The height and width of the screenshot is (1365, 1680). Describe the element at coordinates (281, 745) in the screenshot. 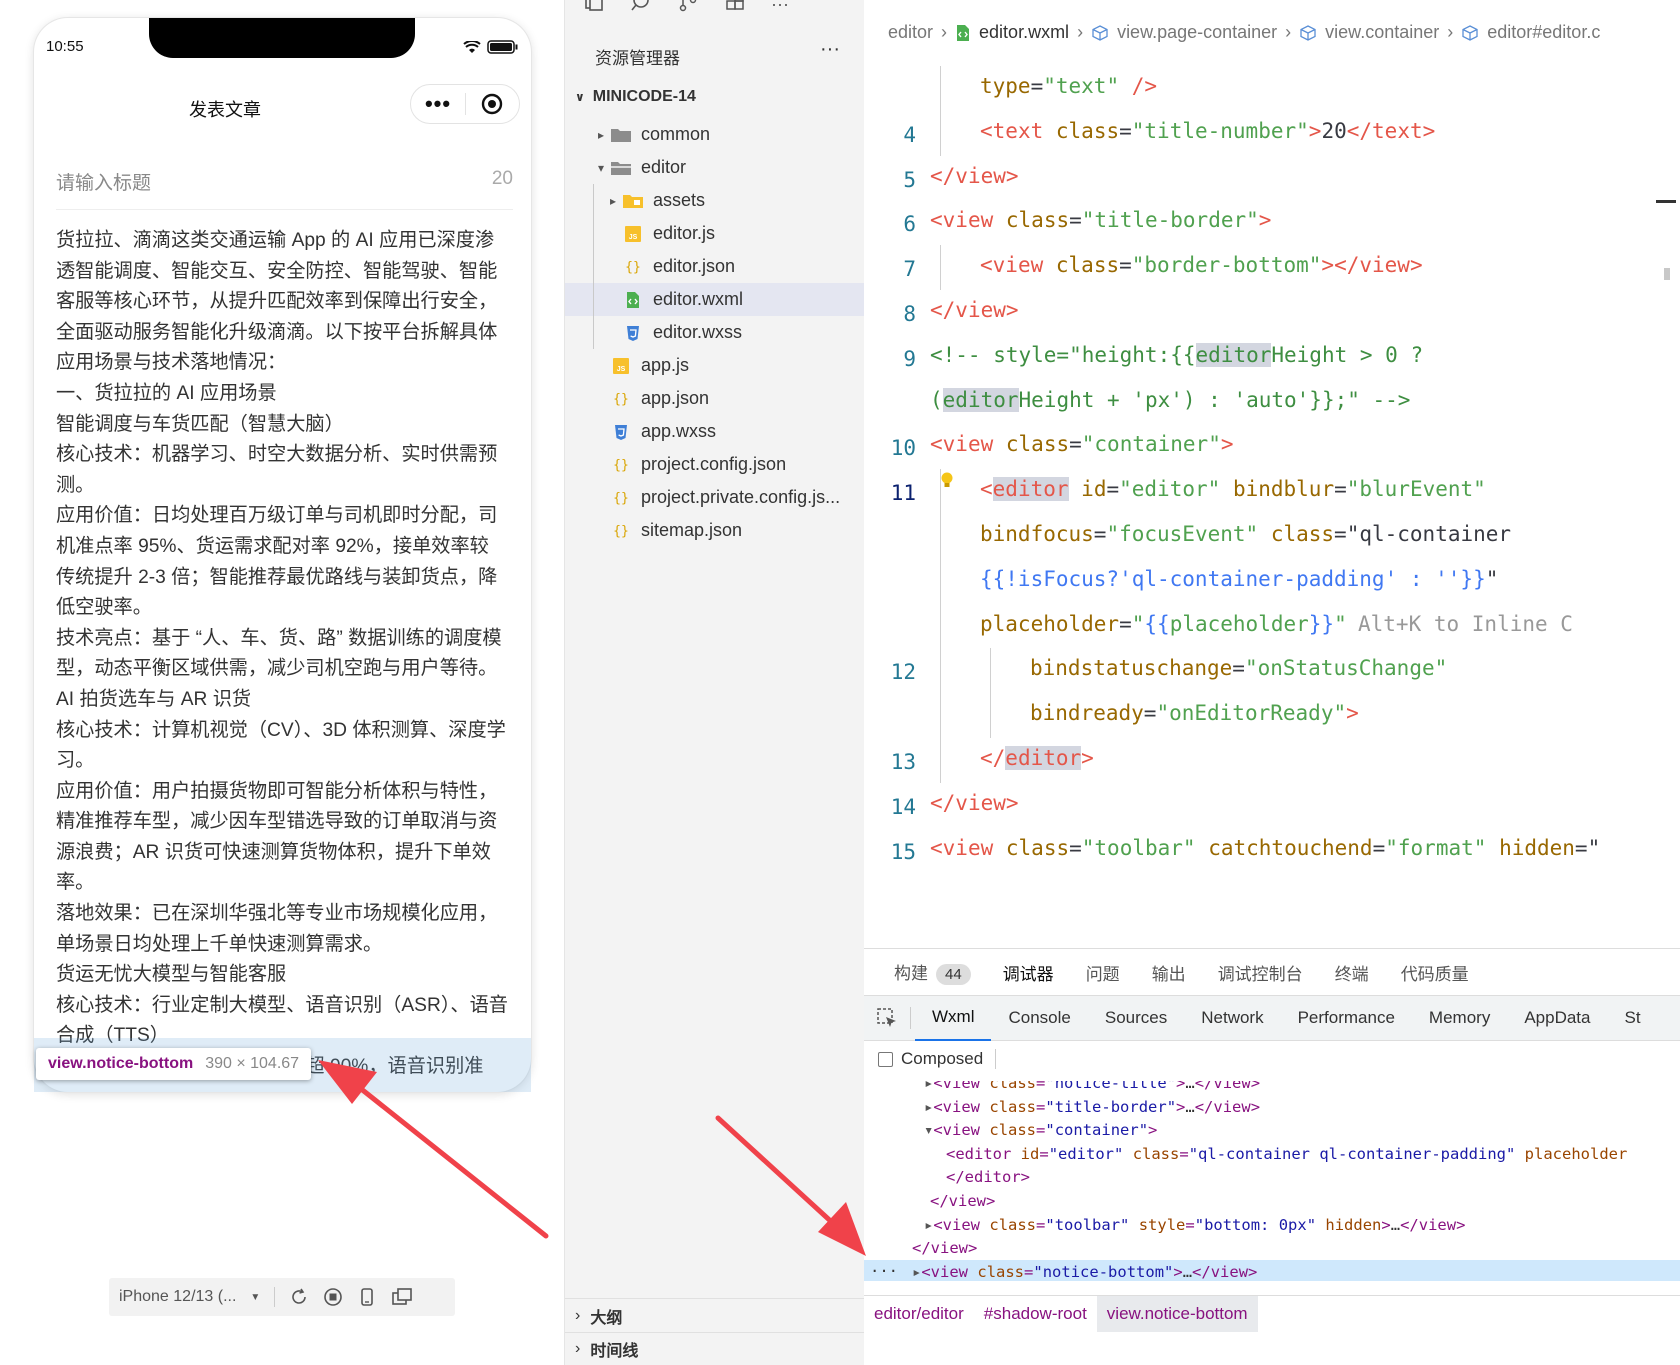

I see `paragraph: 核心技术：计算机视觉（CV）、3D 体积测算、深度学习。` at that location.